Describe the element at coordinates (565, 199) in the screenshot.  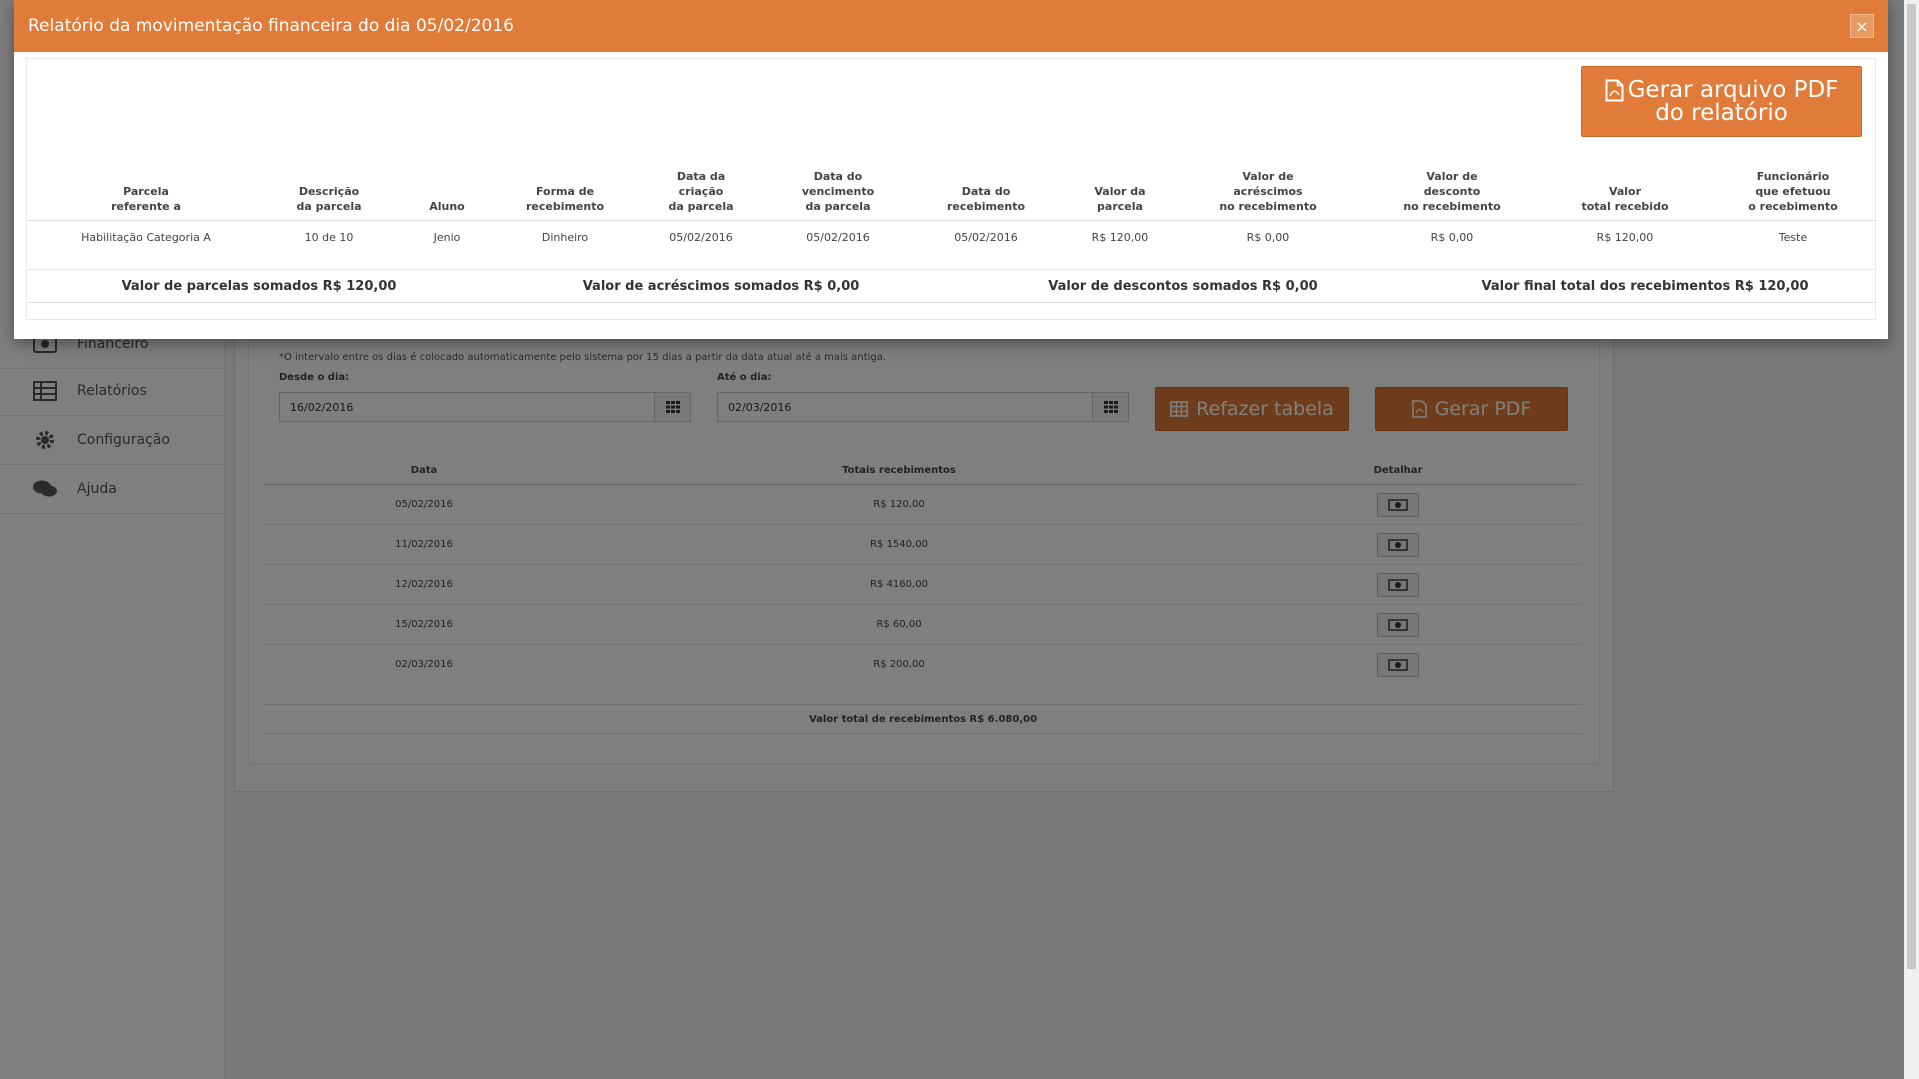
I see `col-header-forma: Forma de recebimento` at that location.